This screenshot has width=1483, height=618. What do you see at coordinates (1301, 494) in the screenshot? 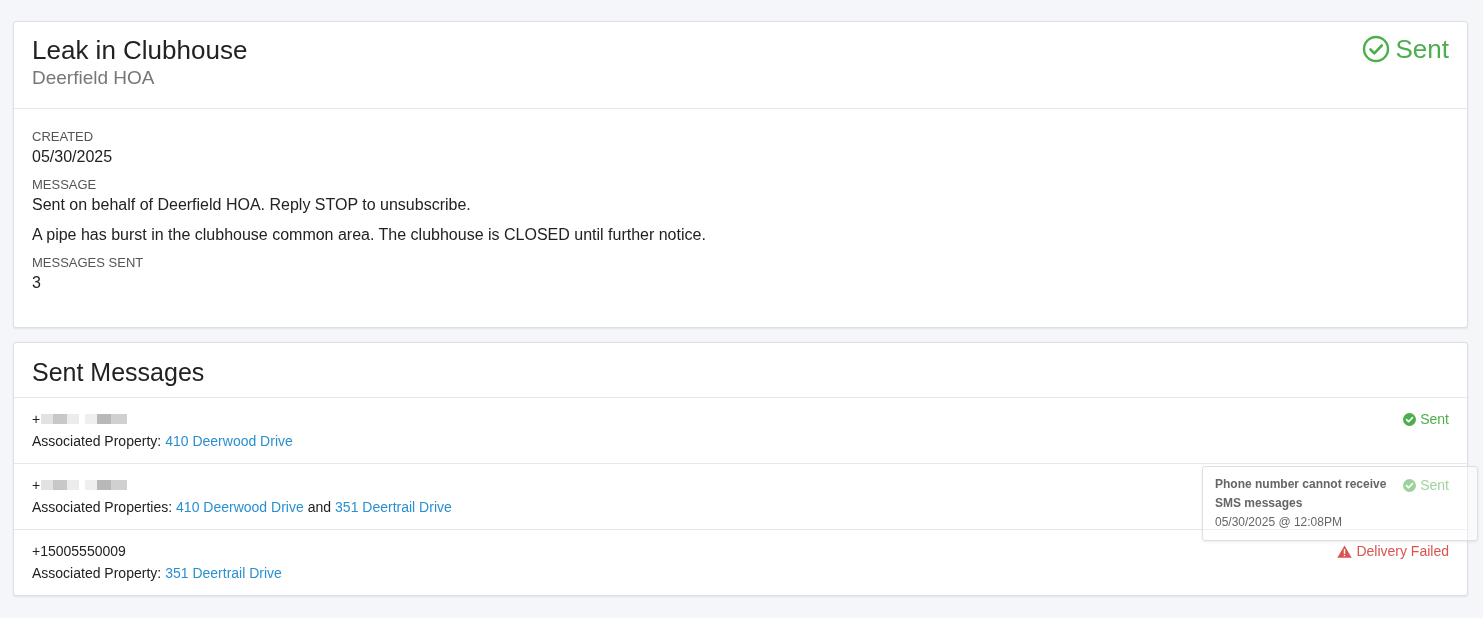
I see `tooltip-message: Phone number cannot receive SMS messages` at bounding box center [1301, 494].